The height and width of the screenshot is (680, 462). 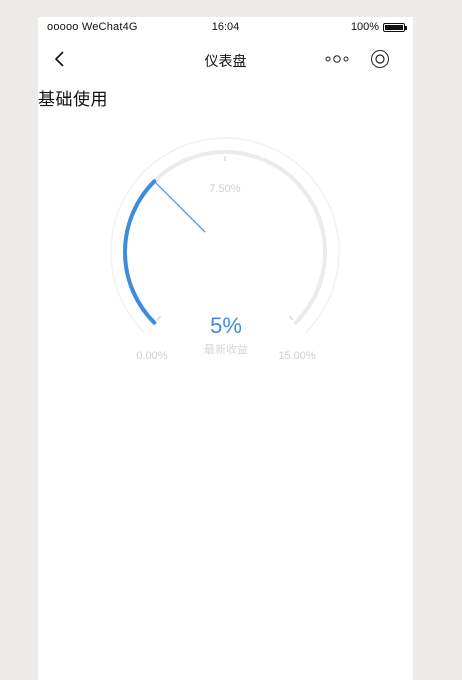 What do you see at coordinates (297, 356) in the screenshot?
I see `gauge-axis-label-max: 15.00%` at bounding box center [297, 356].